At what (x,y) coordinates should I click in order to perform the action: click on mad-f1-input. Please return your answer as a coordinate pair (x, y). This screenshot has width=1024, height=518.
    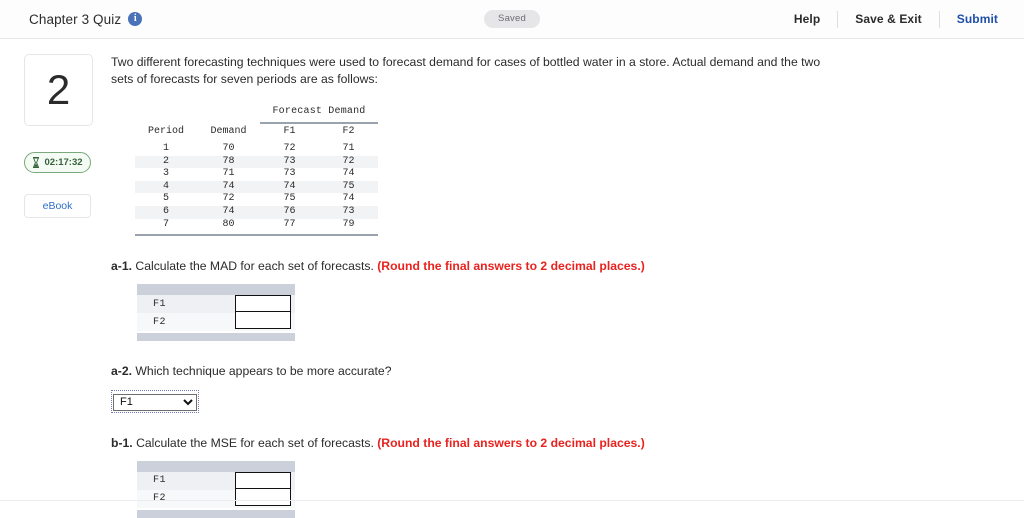
    Looking at the image, I should click on (263, 304).